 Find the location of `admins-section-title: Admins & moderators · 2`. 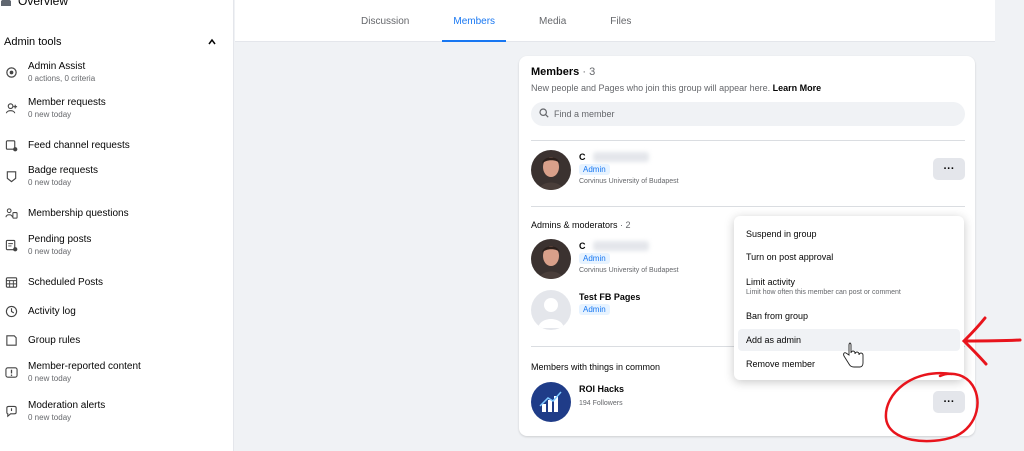

admins-section-title: Admins & moderators · 2 is located at coordinates (581, 225).